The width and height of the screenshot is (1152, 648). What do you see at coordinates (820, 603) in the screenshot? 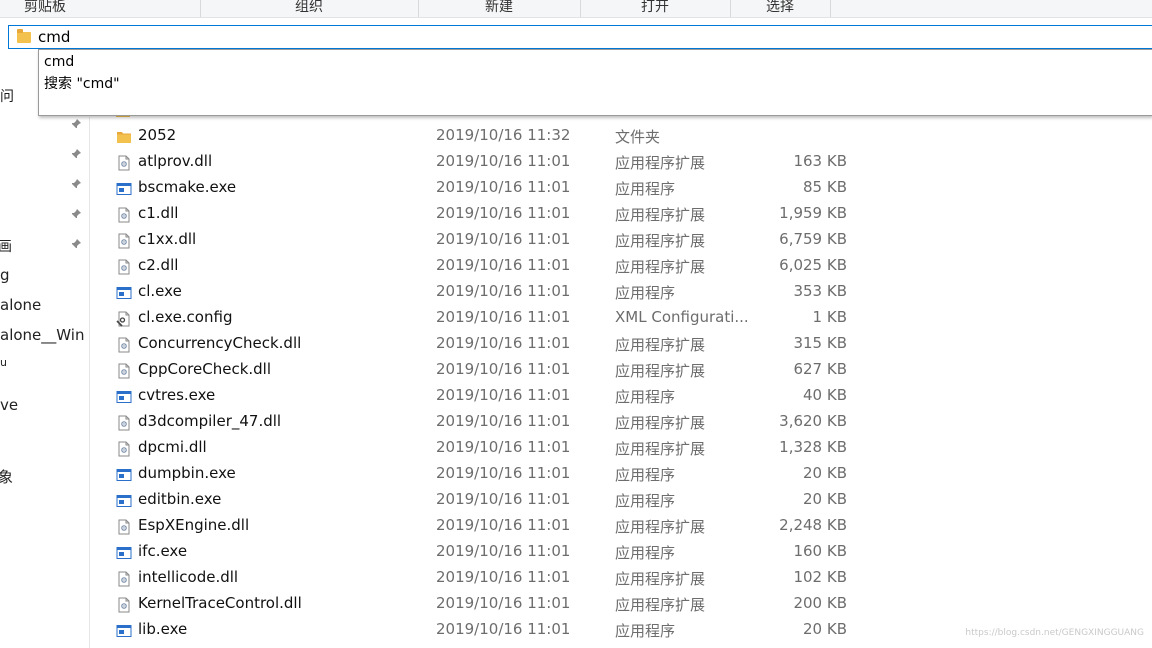
I see `file-size: 200 KB` at bounding box center [820, 603].